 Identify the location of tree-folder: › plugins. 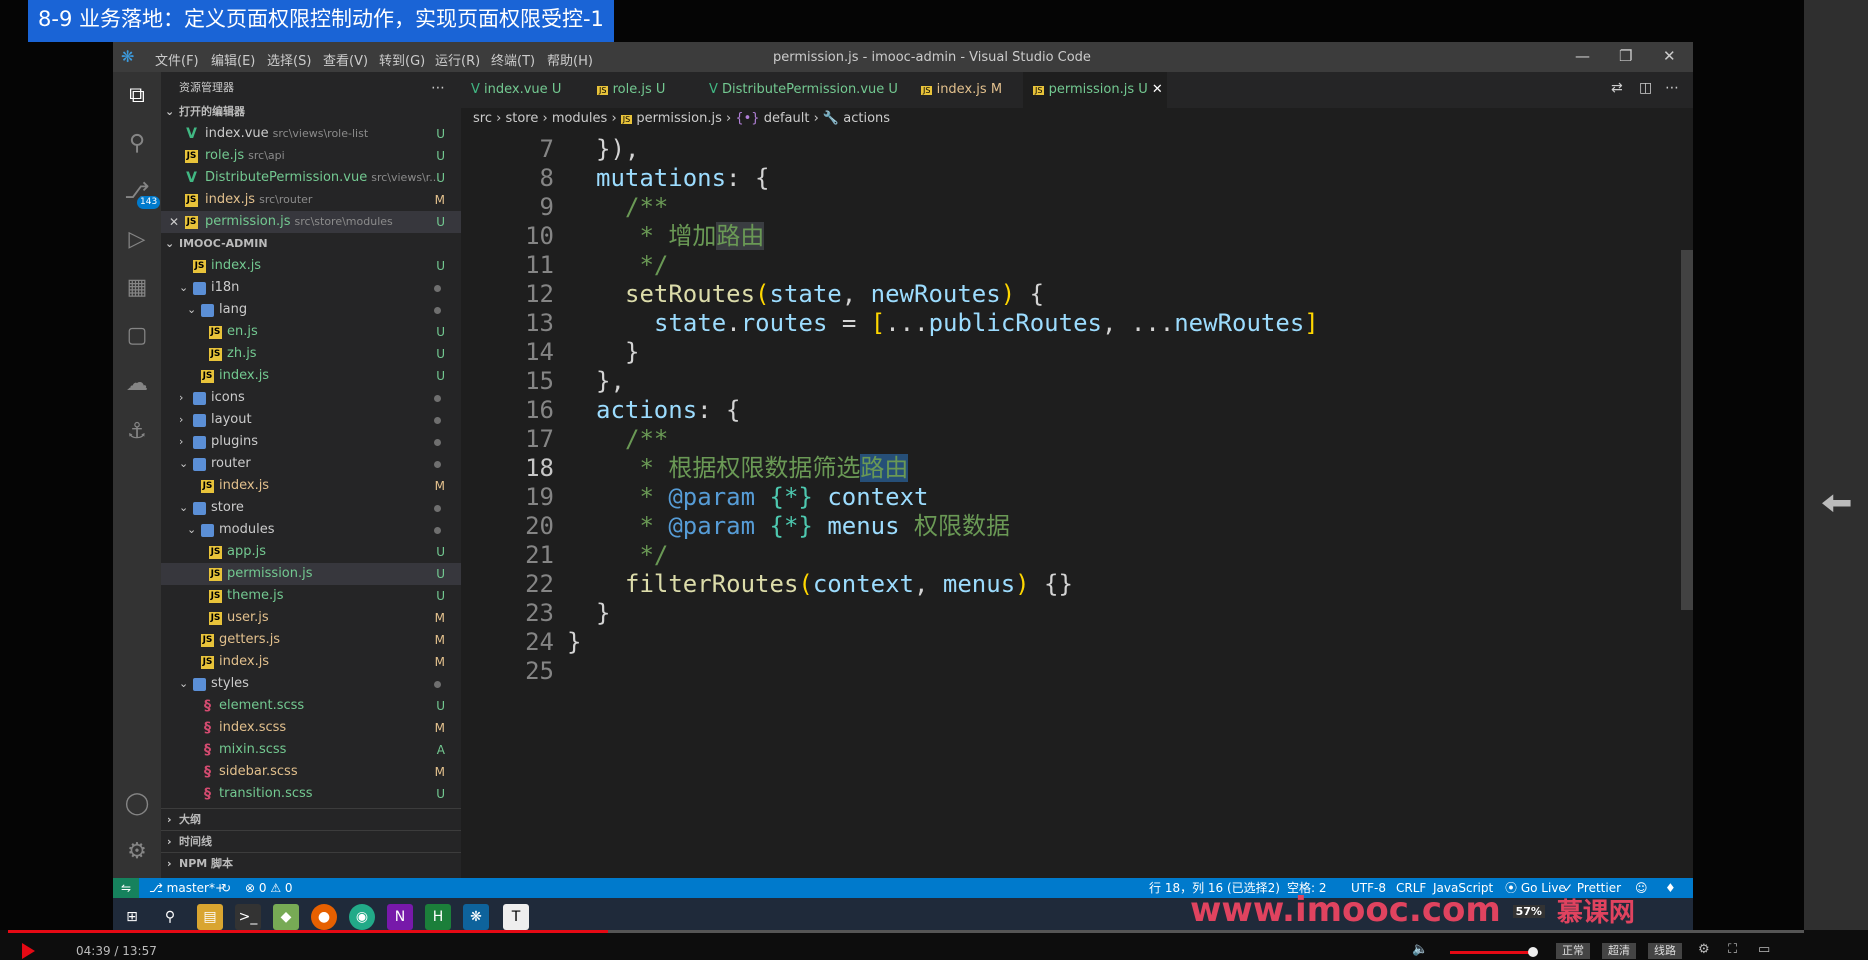
(311, 442).